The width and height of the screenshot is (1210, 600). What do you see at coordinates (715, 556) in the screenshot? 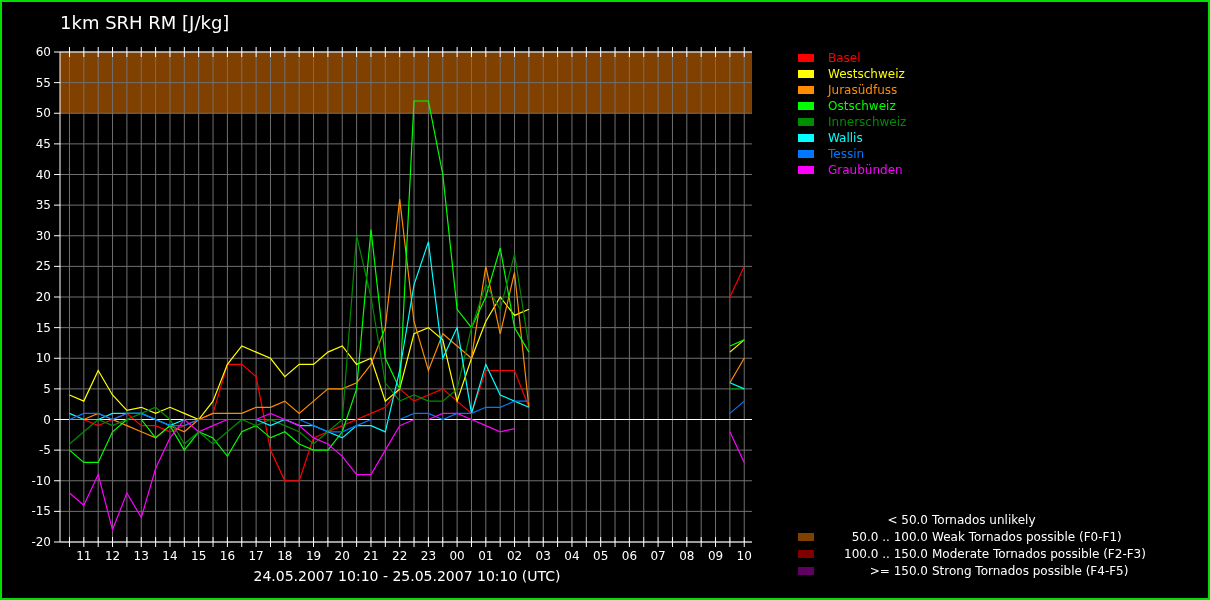
I see `axis-label: 09` at bounding box center [715, 556].